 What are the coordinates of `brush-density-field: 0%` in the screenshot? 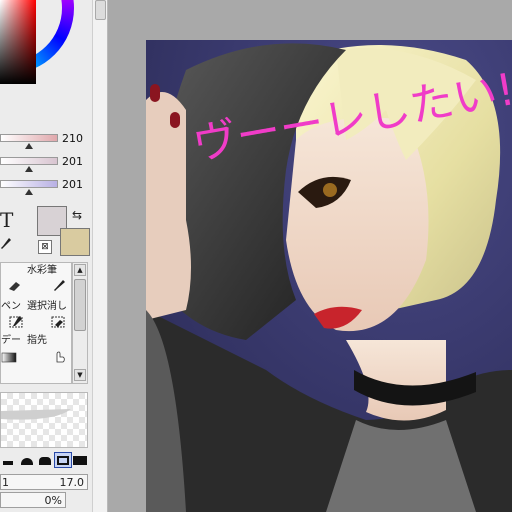 It's located at (33, 500).